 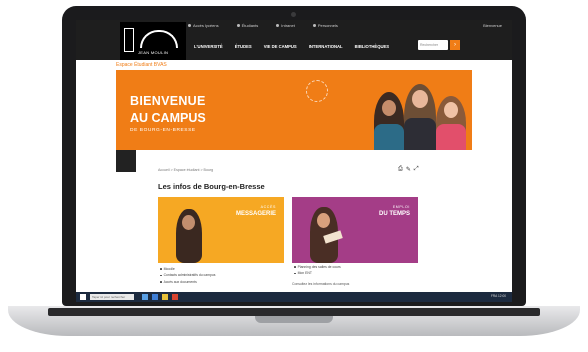 I want to click on nav-item-etudes: ÉTUDES, so click(x=243, y=46).